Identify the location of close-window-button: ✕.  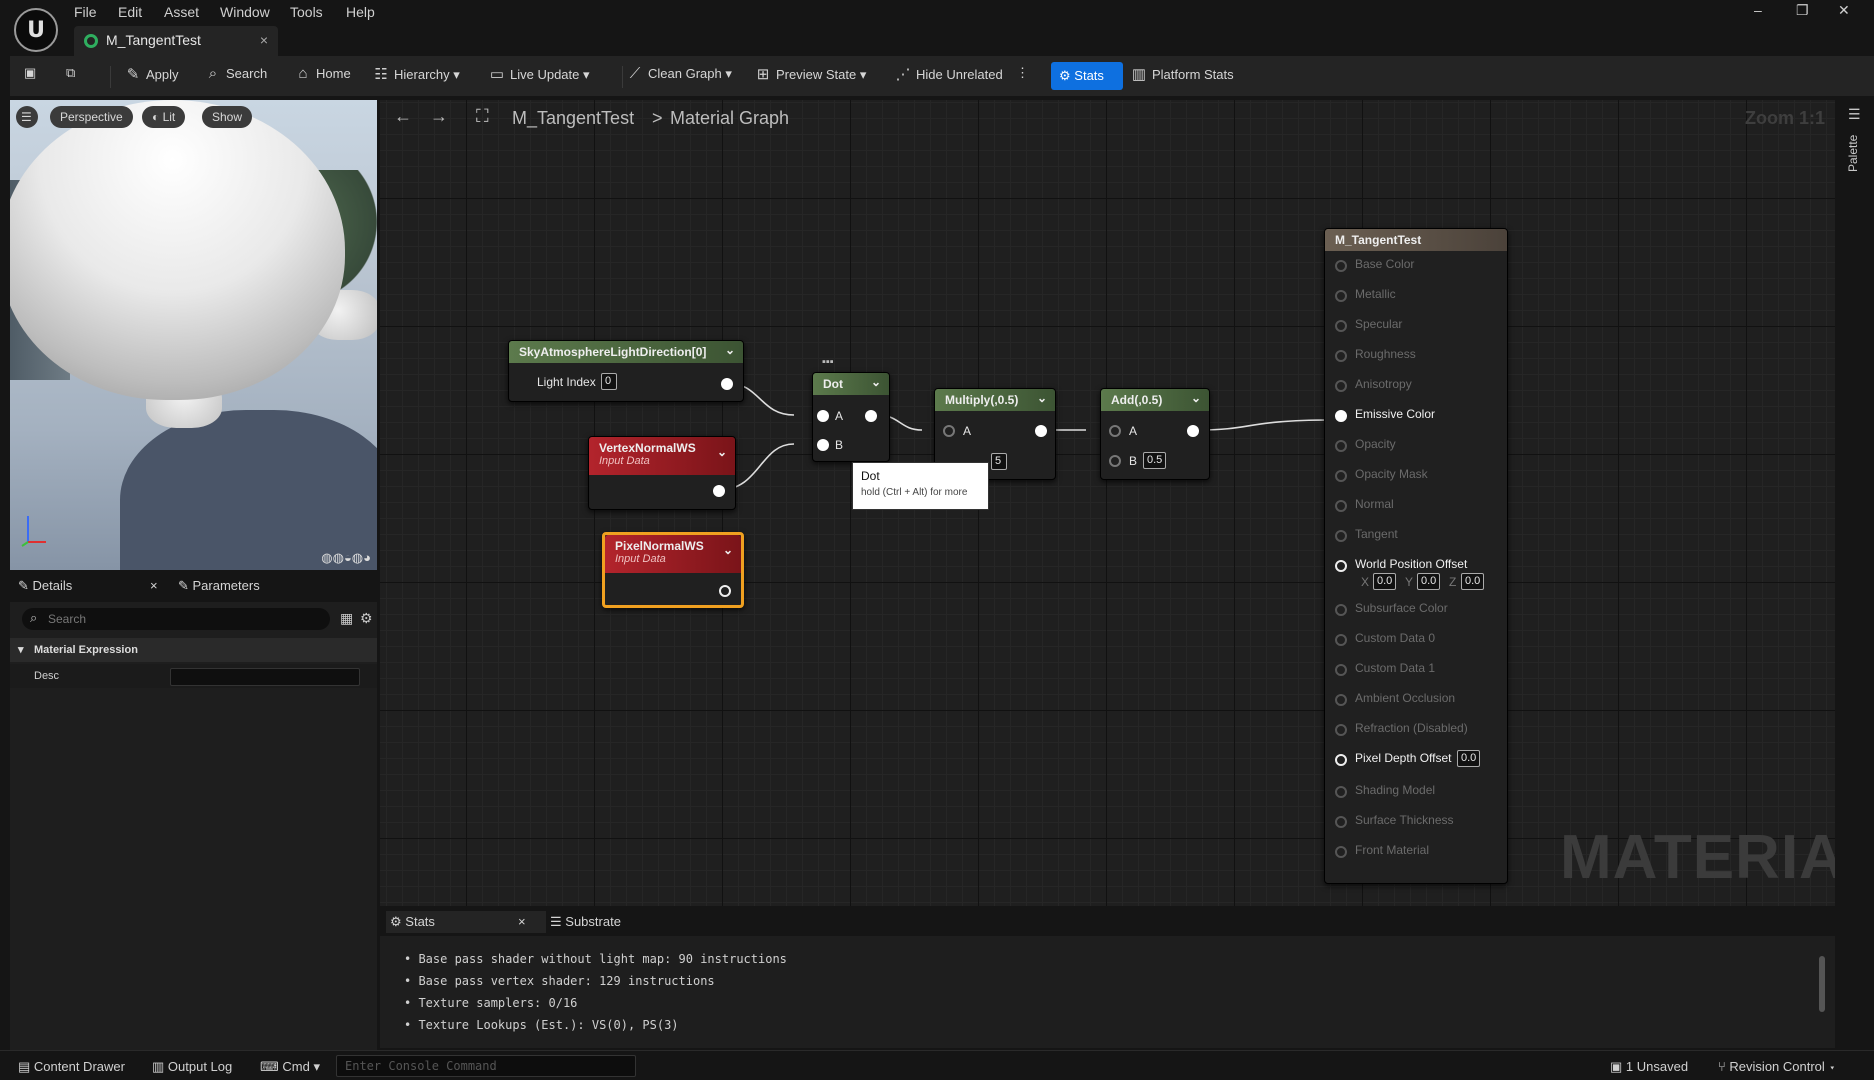
(1844, 10).